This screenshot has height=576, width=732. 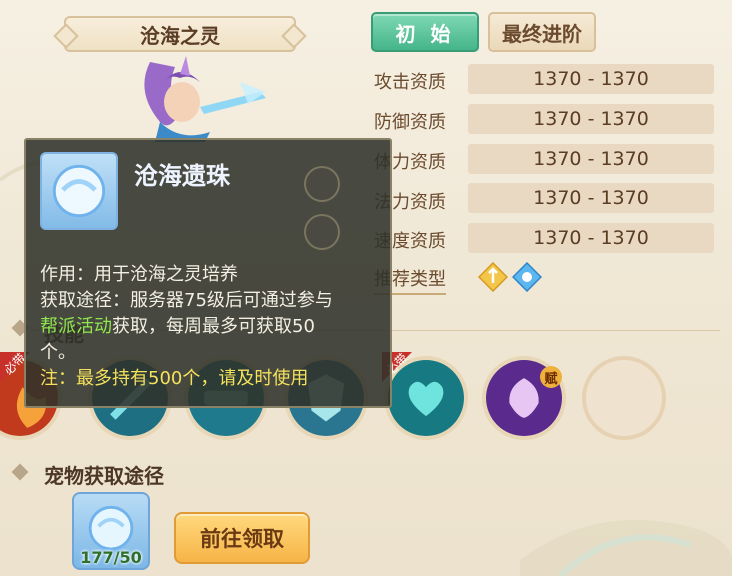 I want to click on section-diamond-acquire, so click(x=20, y=472).